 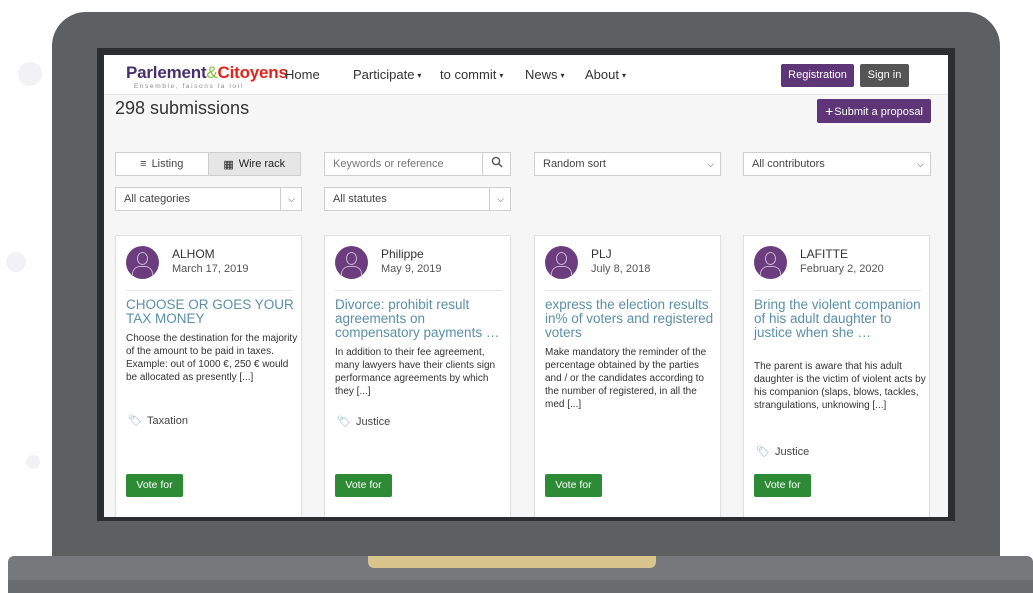 What do you see at coordinates (162, 164) in the screenshot?
I see `listing-view-button: ≡ Listing` at bounding box center [162, 164].